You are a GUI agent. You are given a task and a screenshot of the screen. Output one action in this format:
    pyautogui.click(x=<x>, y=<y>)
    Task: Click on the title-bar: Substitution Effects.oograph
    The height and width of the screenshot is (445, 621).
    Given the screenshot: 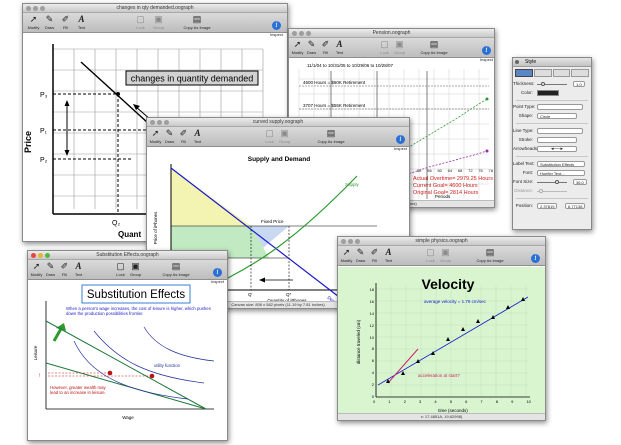 What is the action you would take?
    pyautogui.click(x=127, y=255)
    